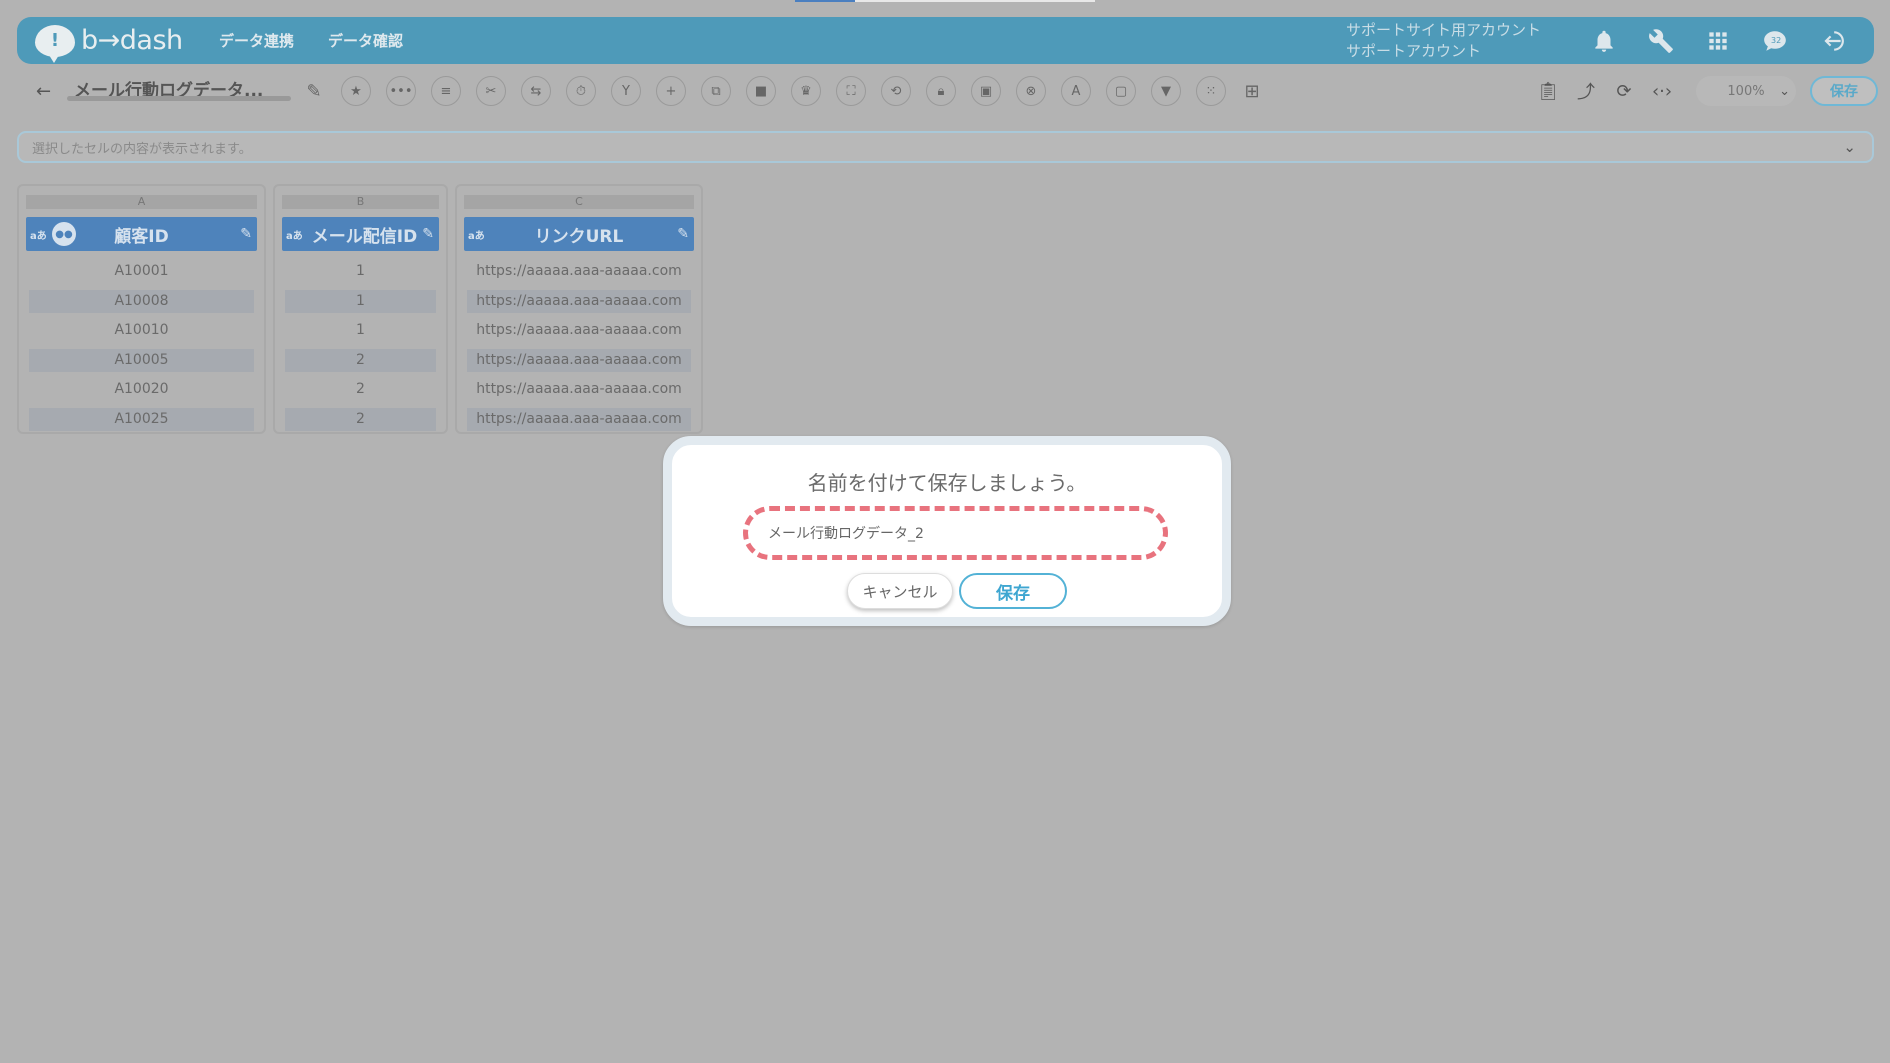 The image size is (1890, 1063). I want to click on column-letter: A, so click(141, 202).